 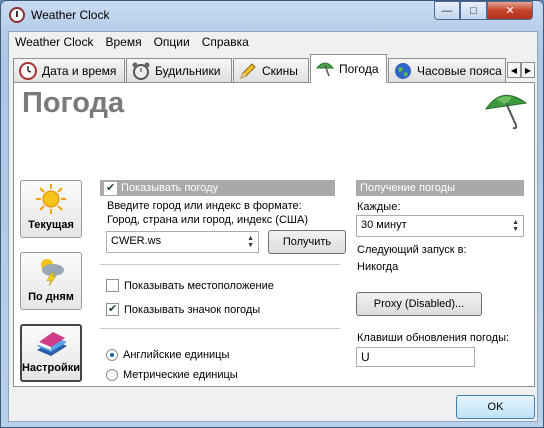 I want to click on tab-date-time-label: Дата и время, so click(x=79, y=70).